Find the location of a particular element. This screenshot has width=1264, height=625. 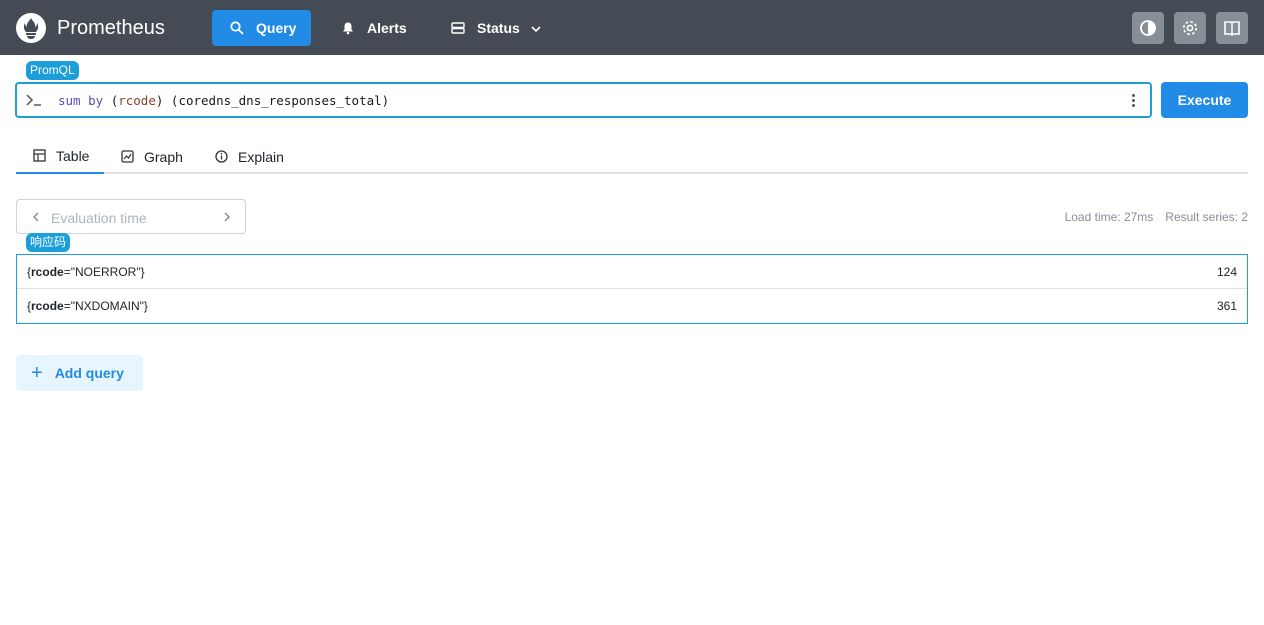

nav-query-button: Query is located at coordinates (261, 28).